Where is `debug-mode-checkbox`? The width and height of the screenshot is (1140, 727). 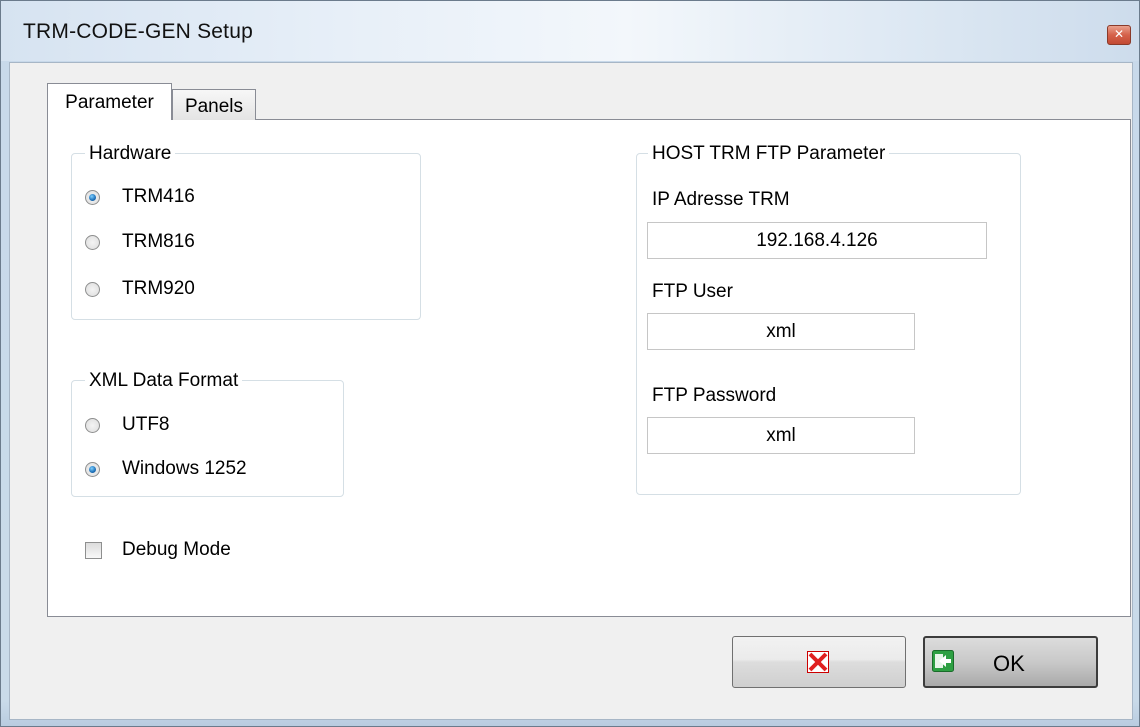 debug-mode-checkbox is located at coordinates (93, 550).